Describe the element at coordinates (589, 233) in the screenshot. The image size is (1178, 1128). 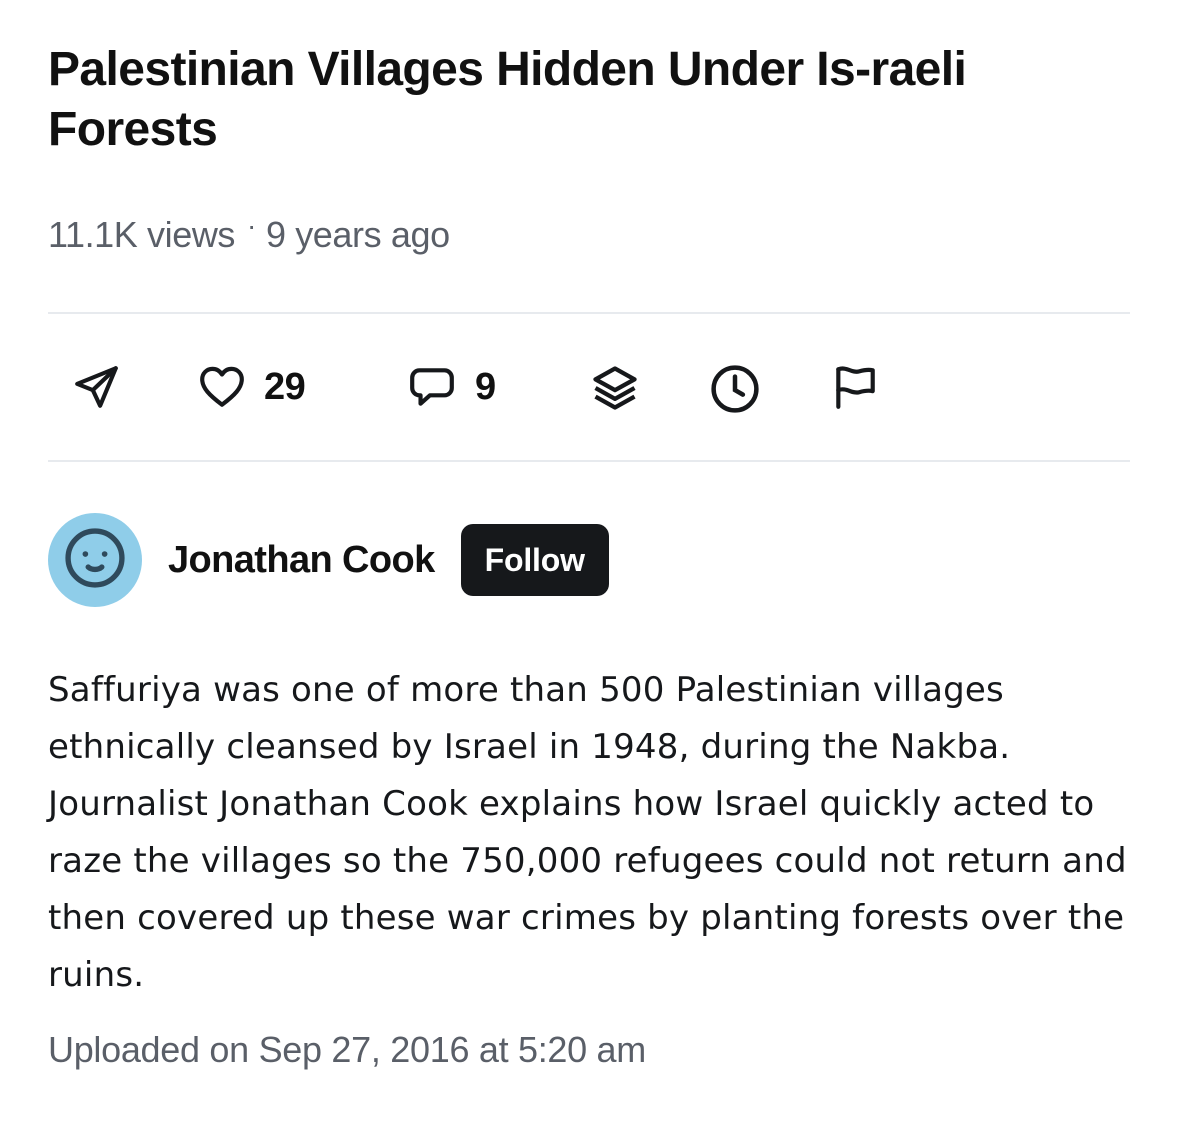
I see `video-meta: 11.1K views · 9 years ago` at that location.